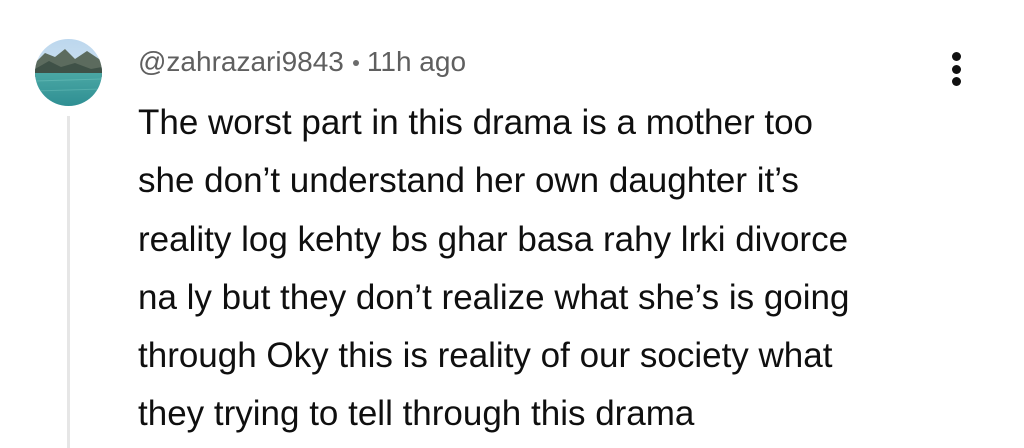 This screenshot has width=1024, height=448. I want to click on avatar, so click(68, 72).